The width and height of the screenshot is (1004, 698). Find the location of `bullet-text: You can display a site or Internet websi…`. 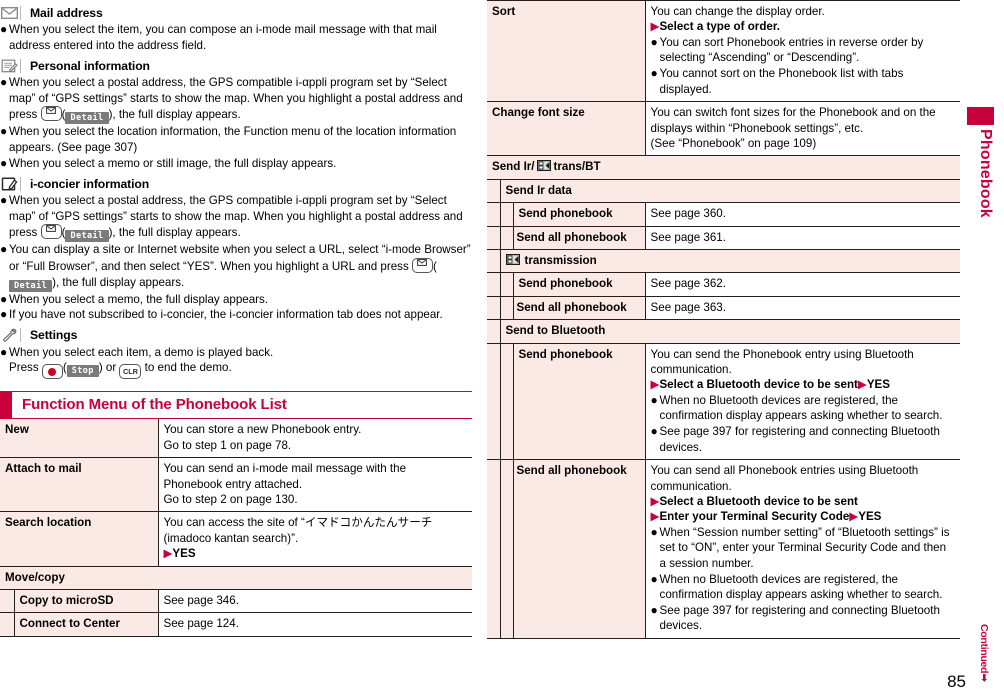

bullet-text: You can display a site or Internet websi… is located at coordinates (240, 258).